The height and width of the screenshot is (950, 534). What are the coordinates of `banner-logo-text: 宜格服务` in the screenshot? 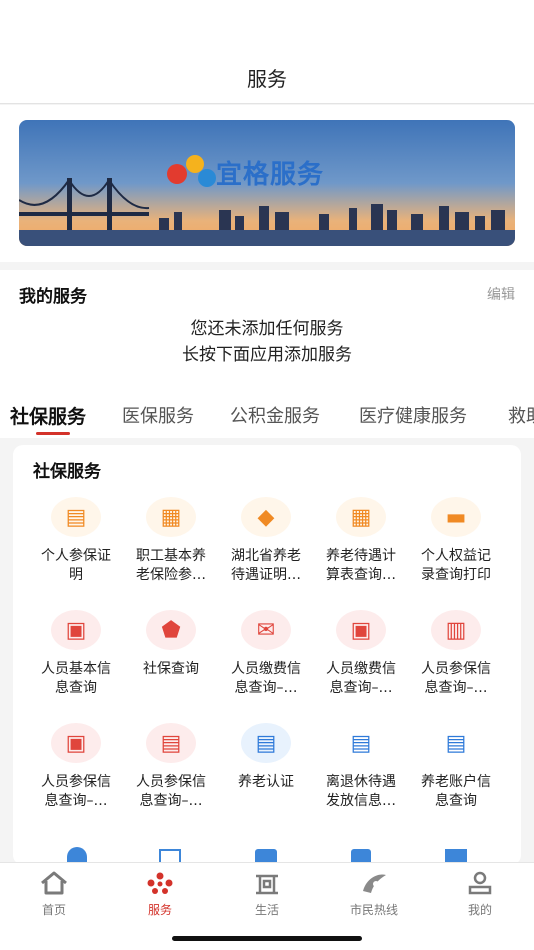 It's located at (270, 175).